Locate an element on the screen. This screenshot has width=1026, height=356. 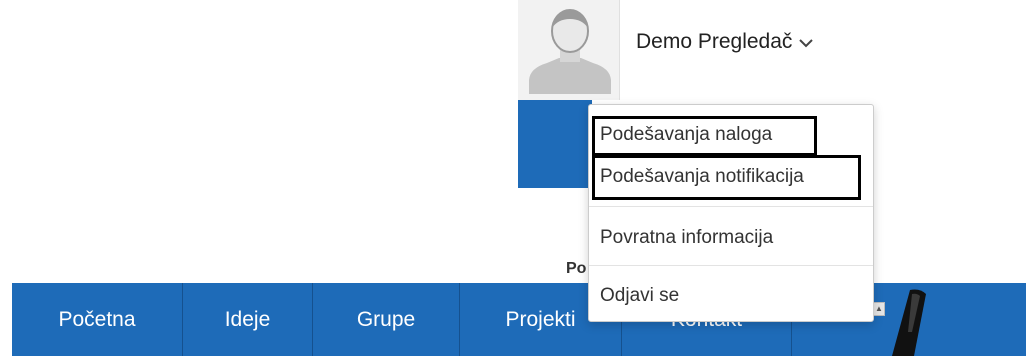
nav-item-label: Ideje is located at coordinates (247, 319).